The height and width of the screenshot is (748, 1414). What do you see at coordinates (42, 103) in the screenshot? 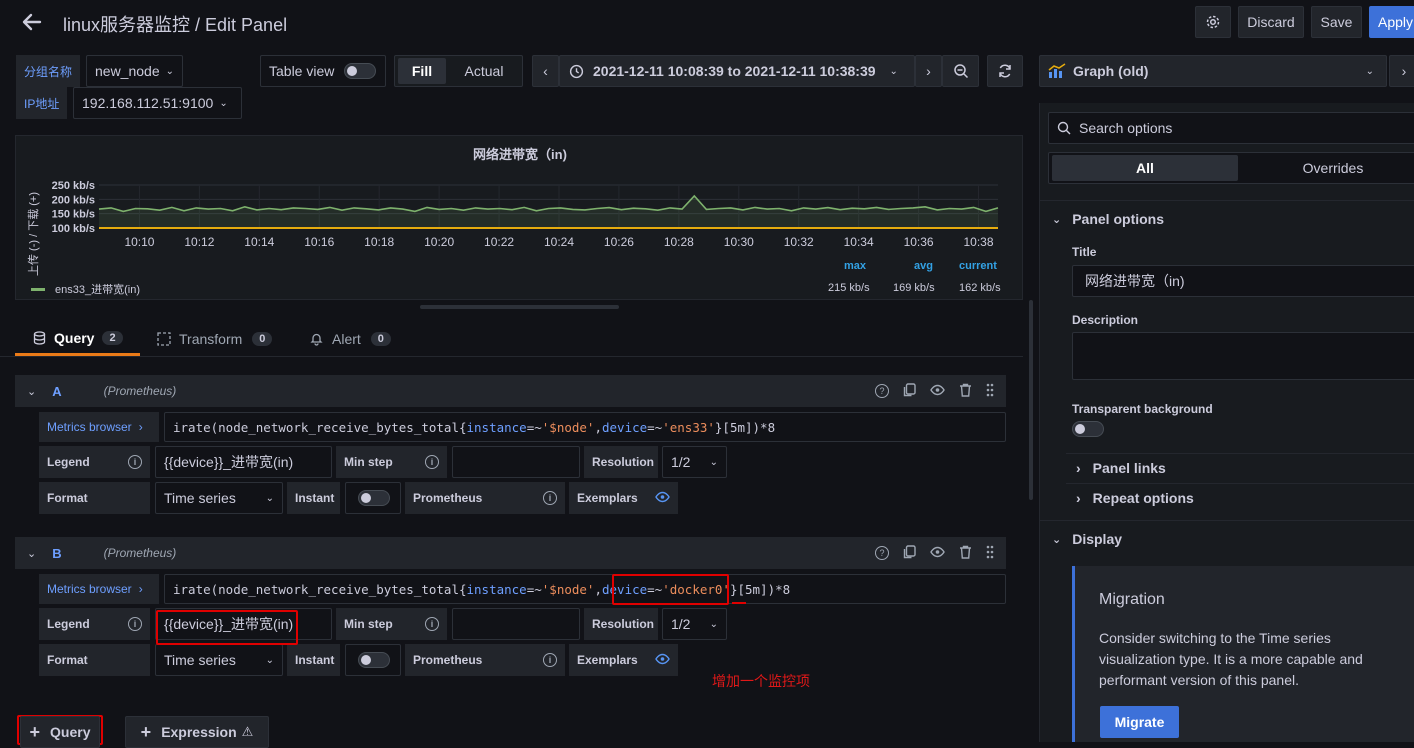
I see `variable-label-ip: IP地址` at bounding box center [42, 103].